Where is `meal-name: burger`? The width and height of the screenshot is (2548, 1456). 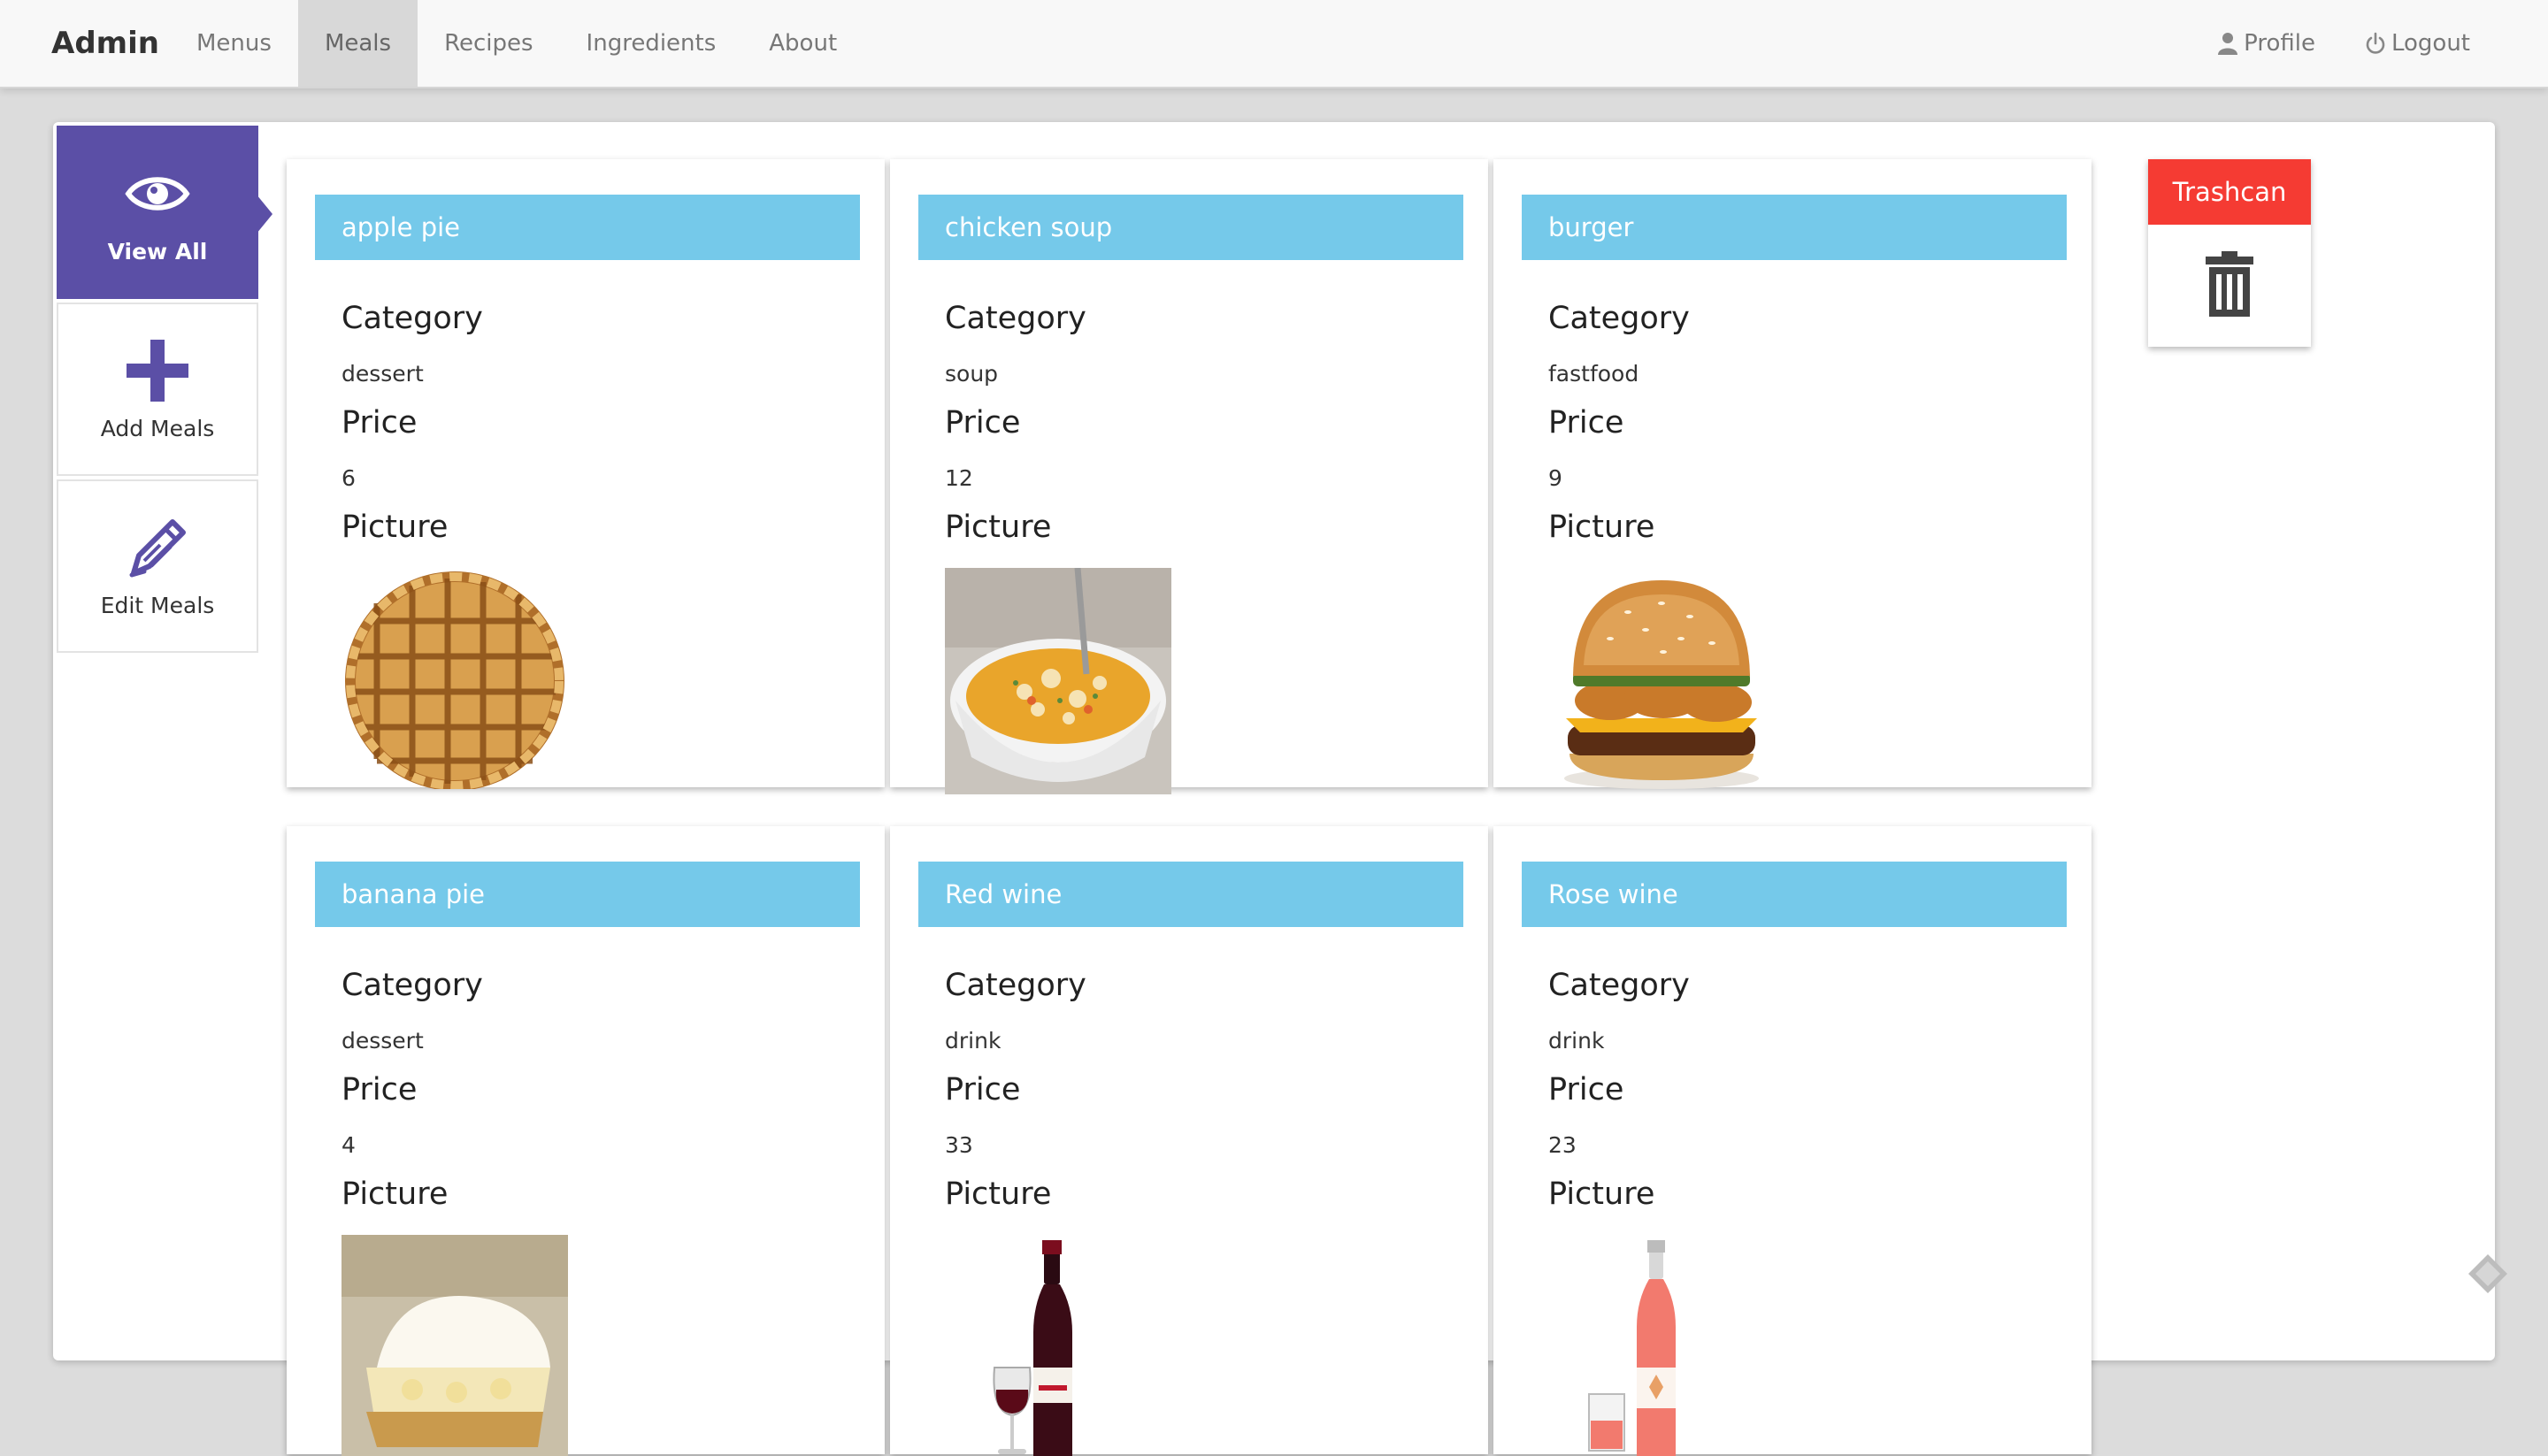
meal-name: burger is located at coordinates (1794, 227).